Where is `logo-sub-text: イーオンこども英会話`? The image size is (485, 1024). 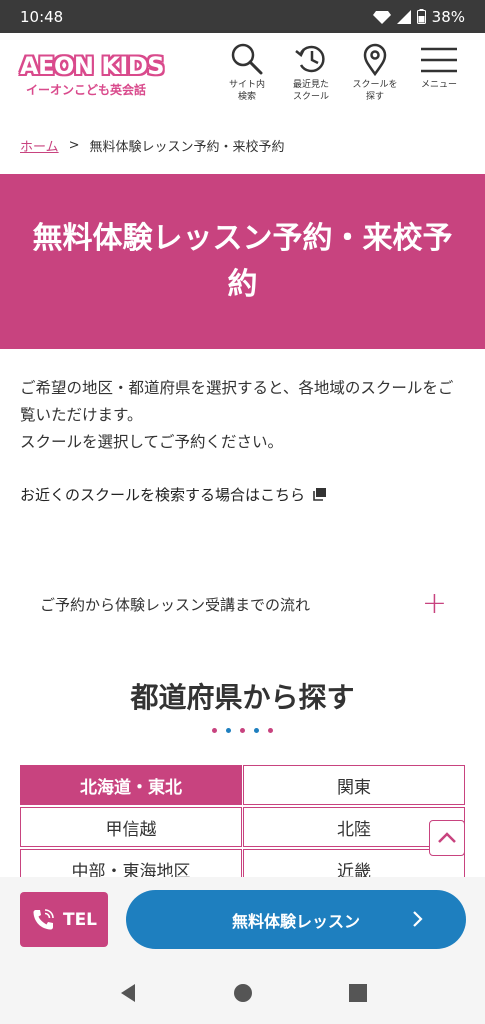 logo-sub-text: イーオンこども英会話 is located at coordinates (86, 90).